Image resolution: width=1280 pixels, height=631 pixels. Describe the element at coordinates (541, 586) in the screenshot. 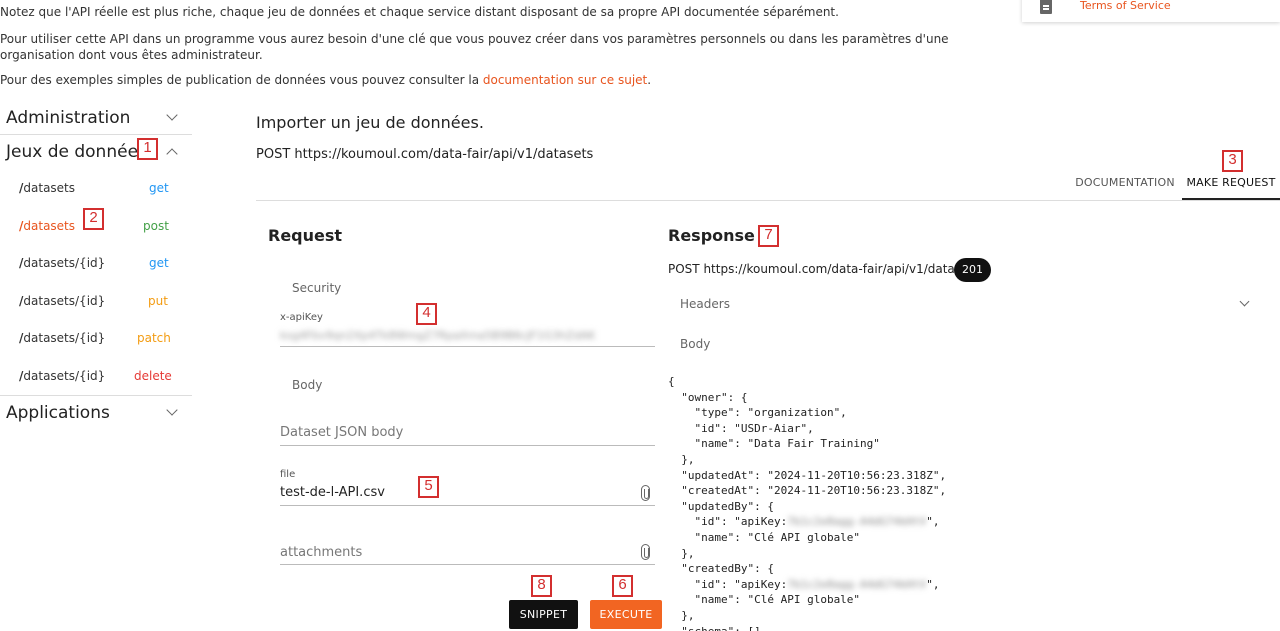

I see `annotation-badge: 8` at that location.